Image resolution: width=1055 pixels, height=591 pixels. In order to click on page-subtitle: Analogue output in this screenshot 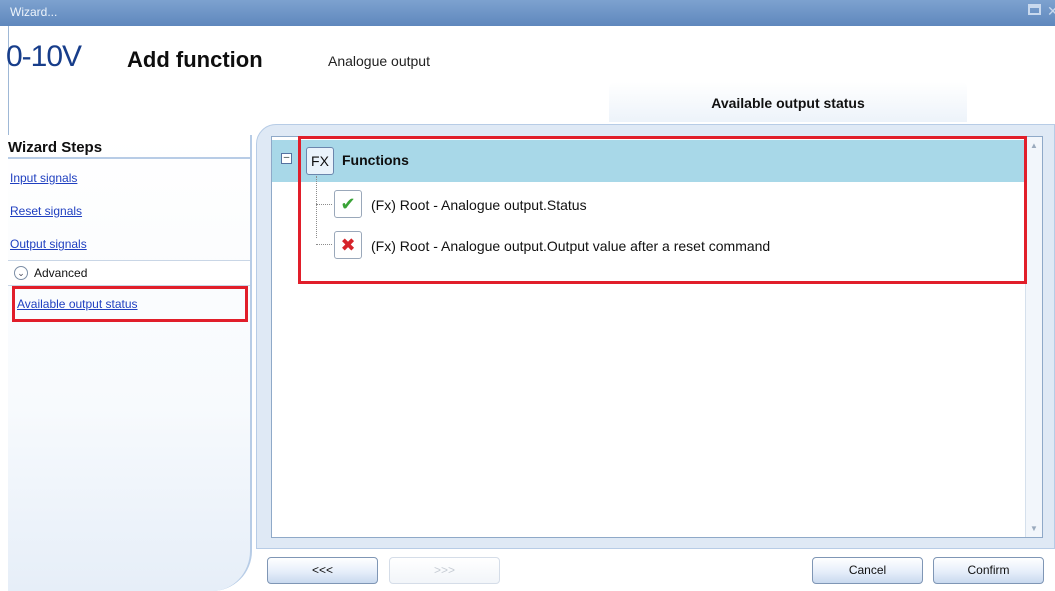, I will do `click(379, 61)`.